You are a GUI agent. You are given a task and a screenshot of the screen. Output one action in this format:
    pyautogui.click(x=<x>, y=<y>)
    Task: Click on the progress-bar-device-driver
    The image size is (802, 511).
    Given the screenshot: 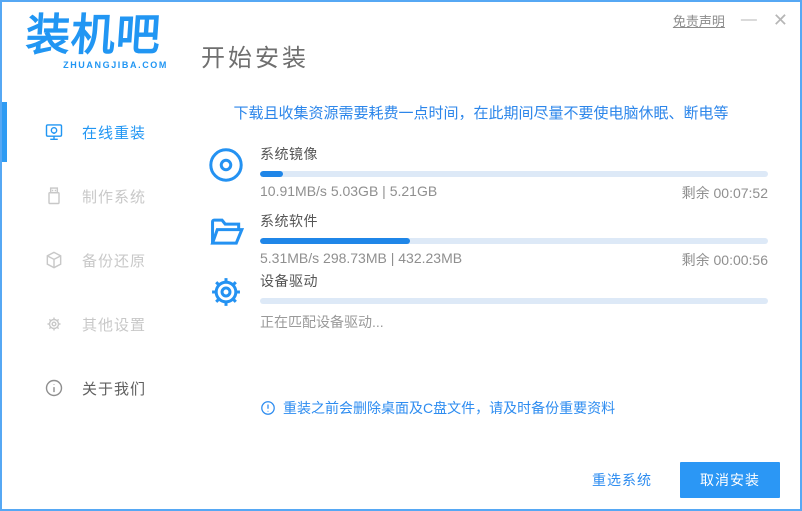 What is the action you would take?
    pyautogui.click(x=514, y=301)
    